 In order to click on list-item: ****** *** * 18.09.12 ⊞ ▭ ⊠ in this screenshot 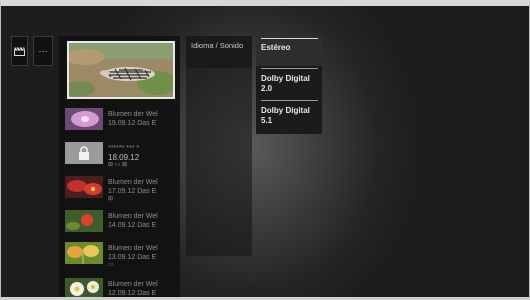, I will do `click(121, 156)`.